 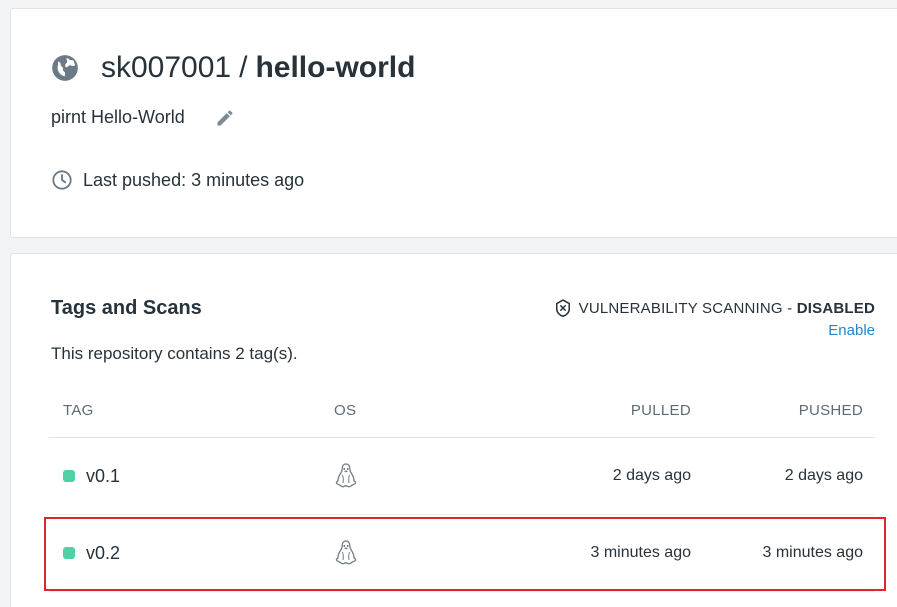 I want to click on table-row: v0.1 2 days ago 2 days ago, so click(x=462, y=476).